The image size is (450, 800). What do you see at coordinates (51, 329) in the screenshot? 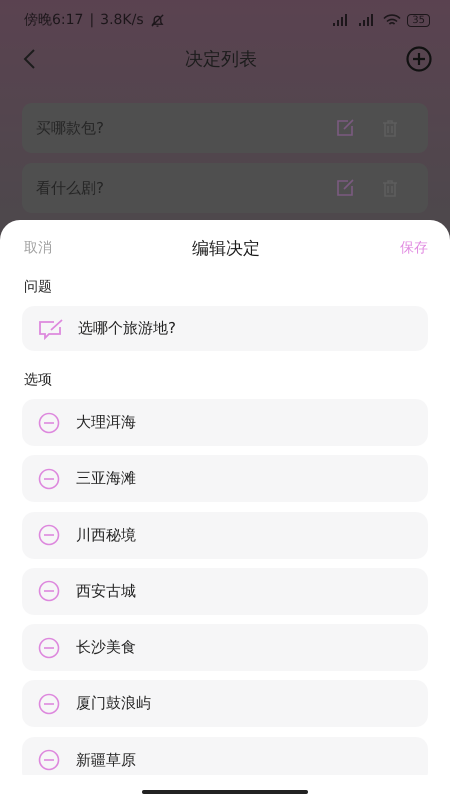
I see `speech-bubble-icon` at bounding box center [51, 329].